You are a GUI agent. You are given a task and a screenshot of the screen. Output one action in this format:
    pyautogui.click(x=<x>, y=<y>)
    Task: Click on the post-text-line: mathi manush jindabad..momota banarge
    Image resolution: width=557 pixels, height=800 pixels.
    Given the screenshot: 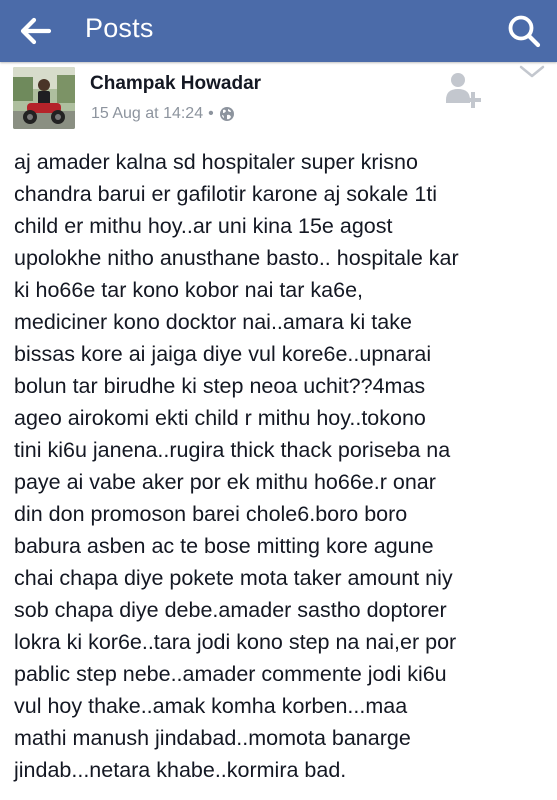 What is the action you would take?
    pyautogui.click(x=212, y=738)
    